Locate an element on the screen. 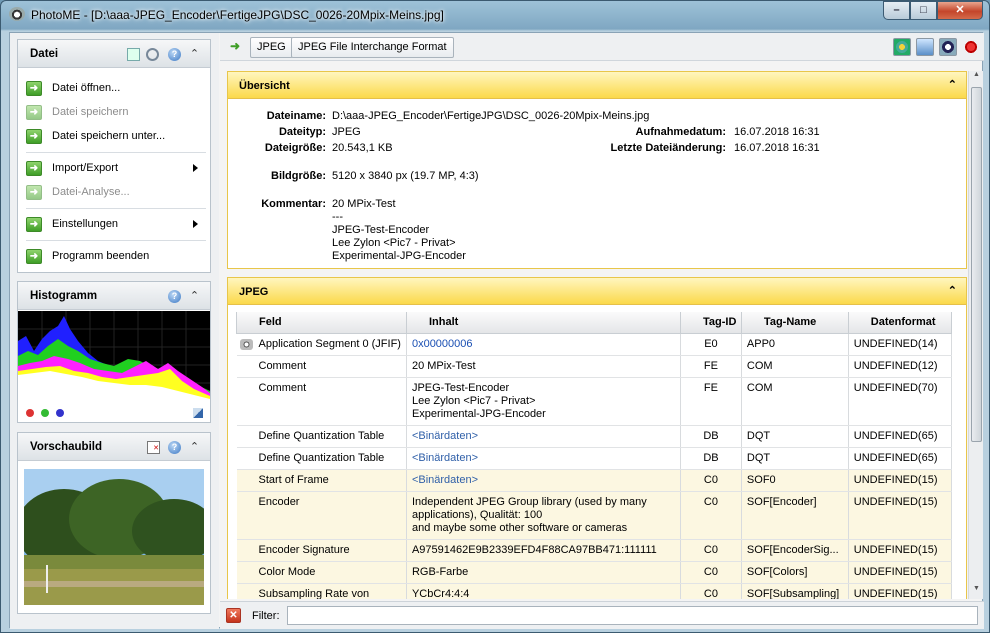 This screenshot has height=633, width=990. menu-item-label: Datei speichern is located at coordinates (90, 112).